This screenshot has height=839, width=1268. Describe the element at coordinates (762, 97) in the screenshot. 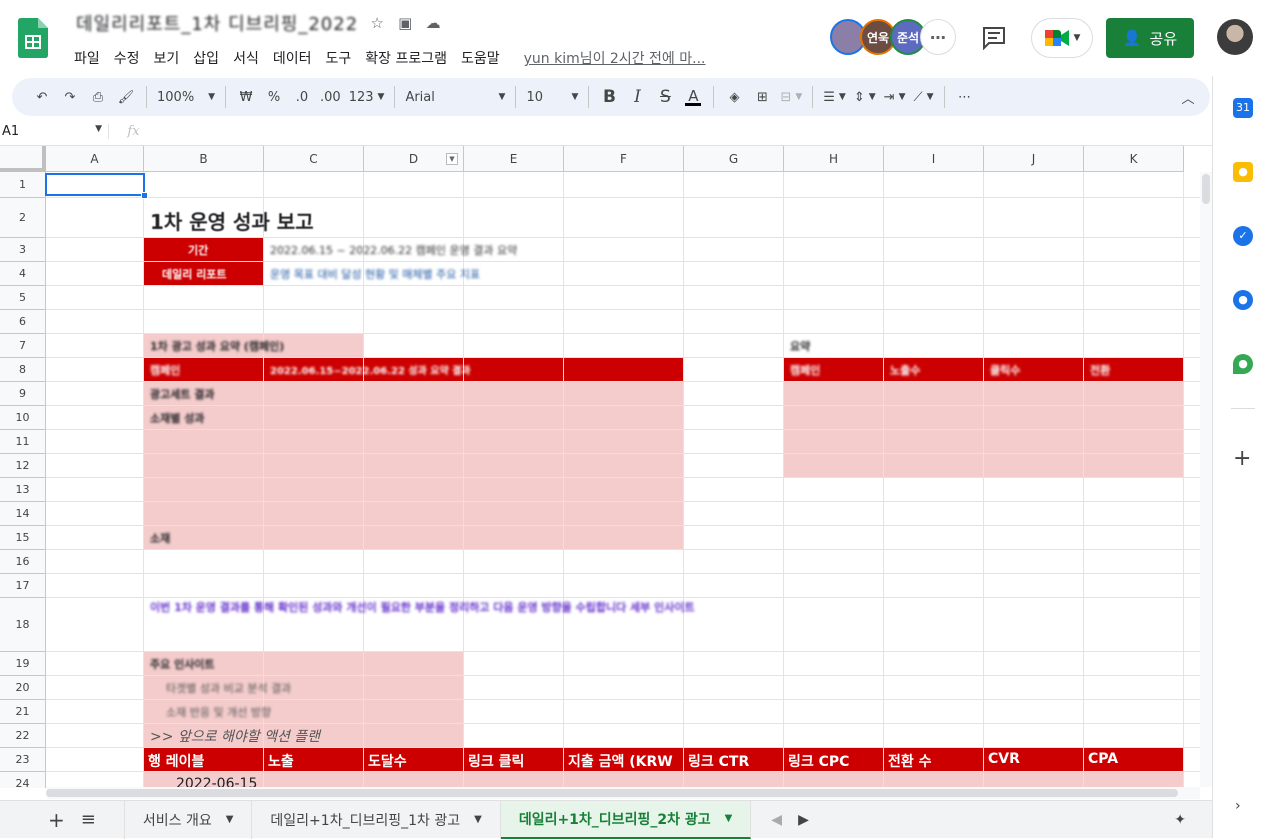

I see `borders-icon: ⊞` at that location.